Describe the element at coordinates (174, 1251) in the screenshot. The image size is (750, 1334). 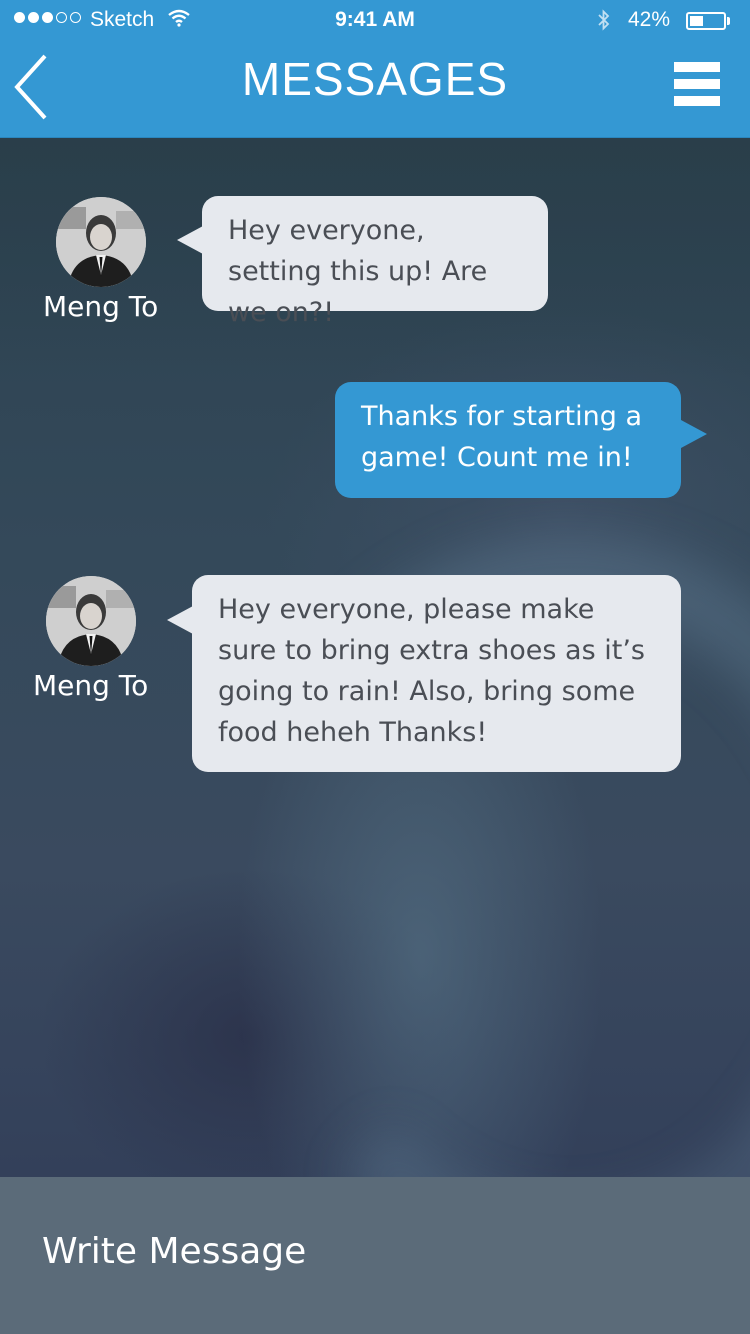
I see `message-input: Write Message` at that location.